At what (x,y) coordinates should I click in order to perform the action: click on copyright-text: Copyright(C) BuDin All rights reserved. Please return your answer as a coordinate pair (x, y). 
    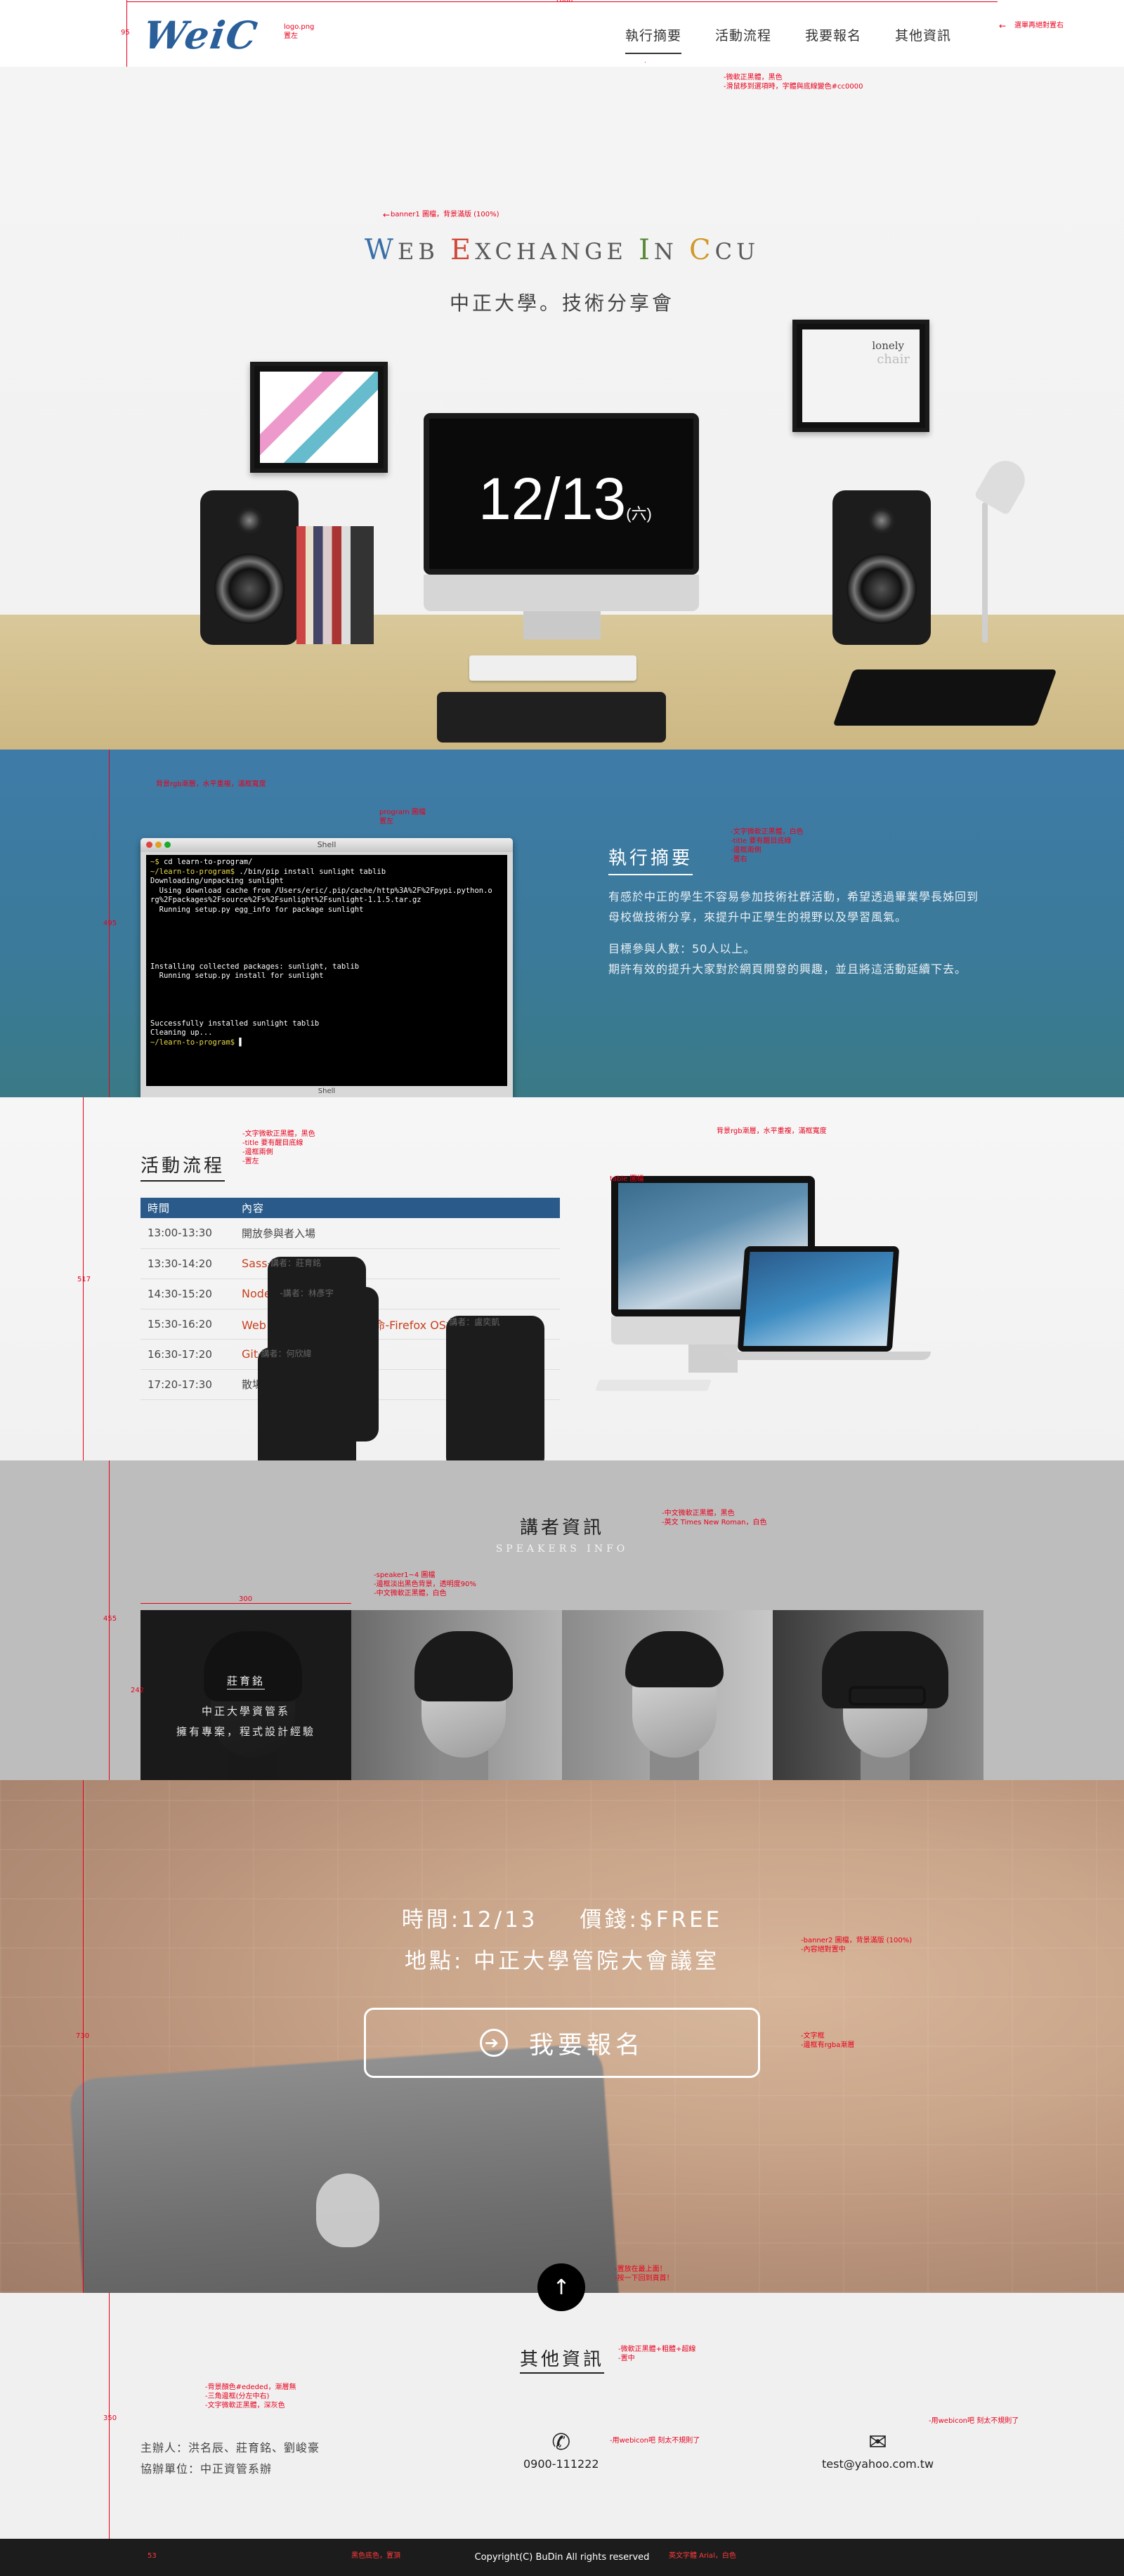
    Looking at the image, I should click on (562, 2557).